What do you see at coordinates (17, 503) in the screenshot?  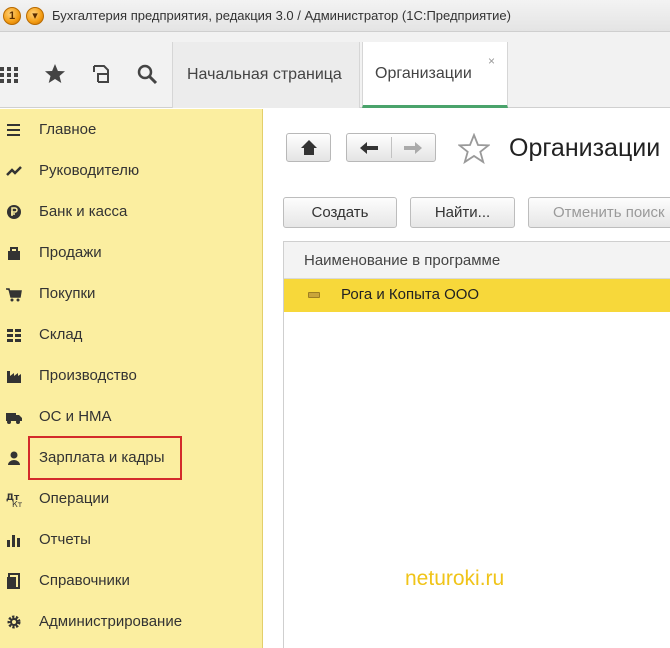 I see `svg-text: Кт` at bounding box center [17, 503].